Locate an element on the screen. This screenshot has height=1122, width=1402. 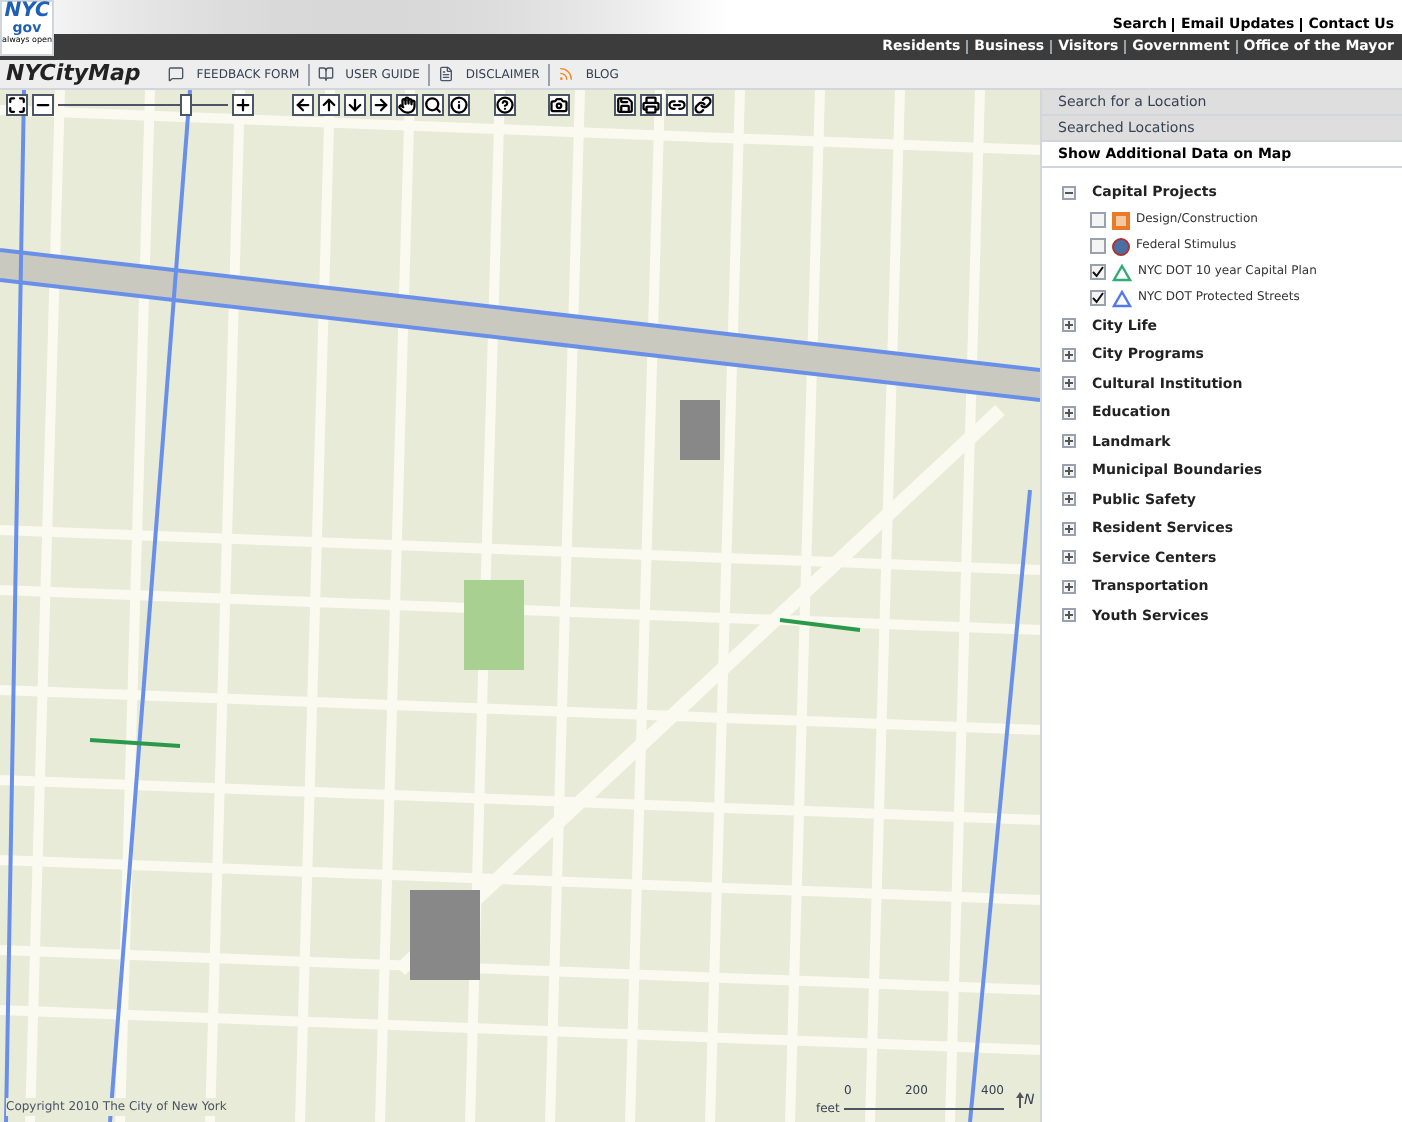
save-icon is located at coordinates (625, 105).